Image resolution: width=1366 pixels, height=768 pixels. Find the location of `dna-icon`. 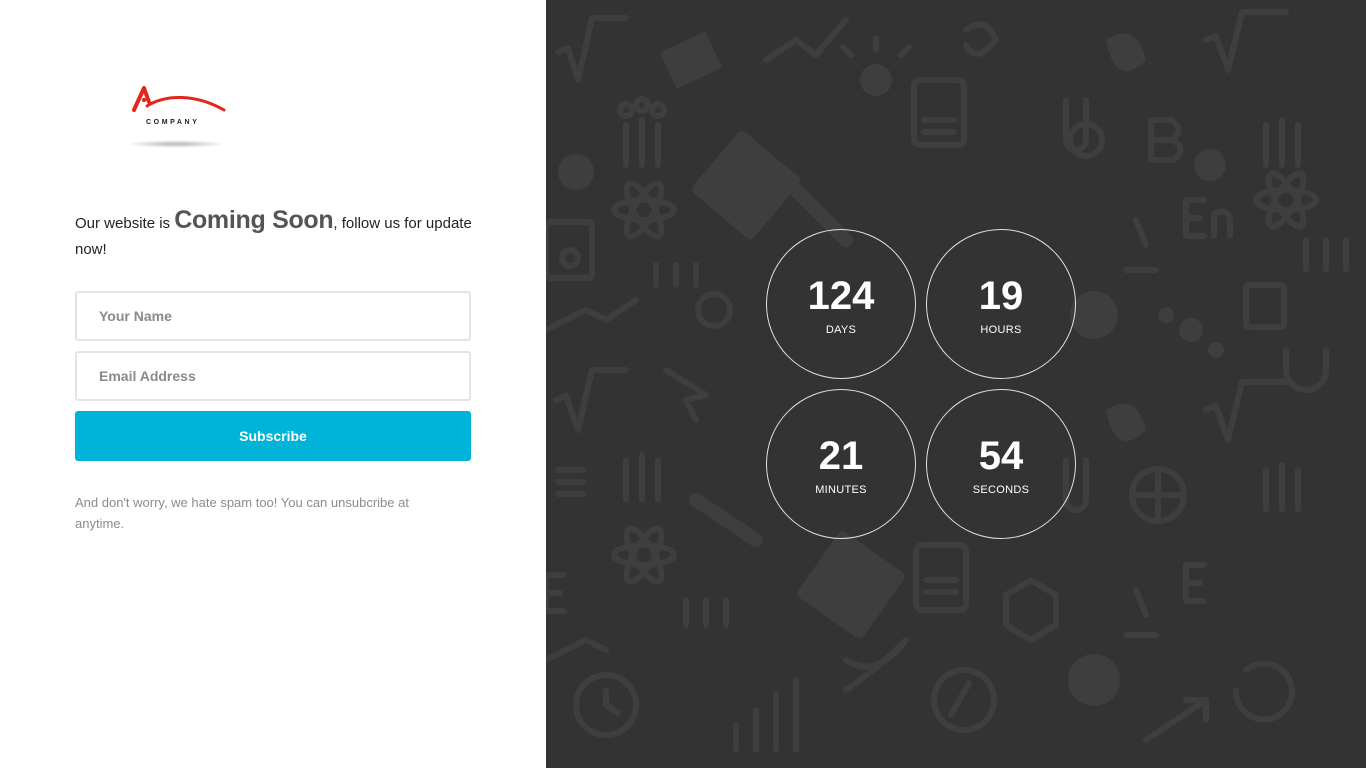

dna-icon is located at coordinates (876, 665).